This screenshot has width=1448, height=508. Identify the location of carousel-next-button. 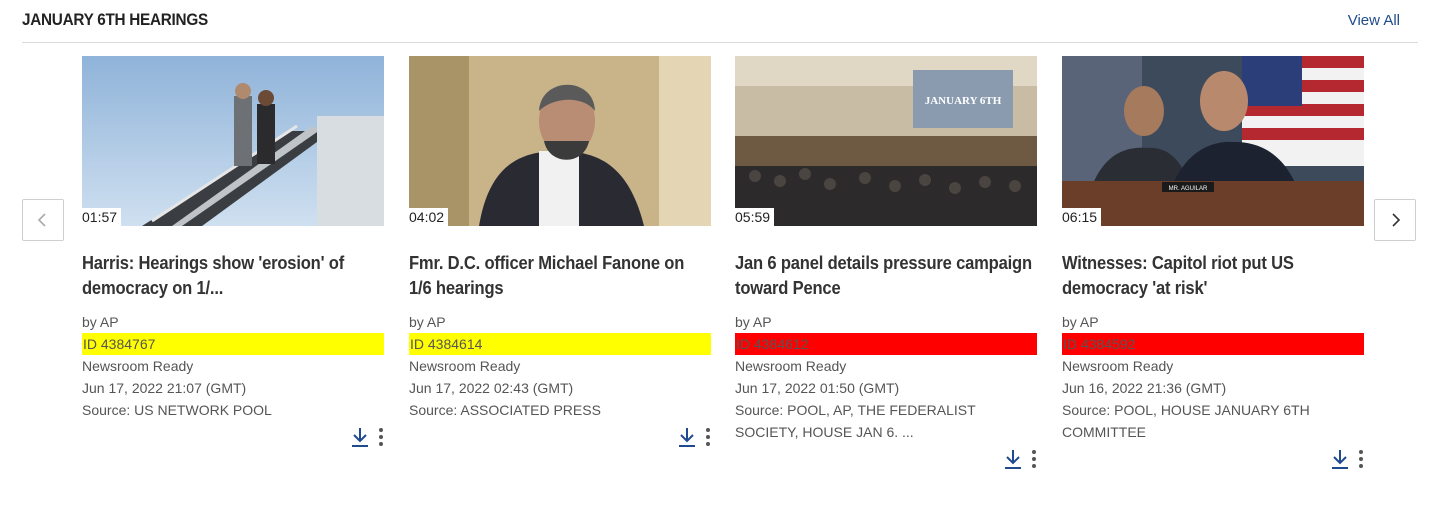
(1395, 220).